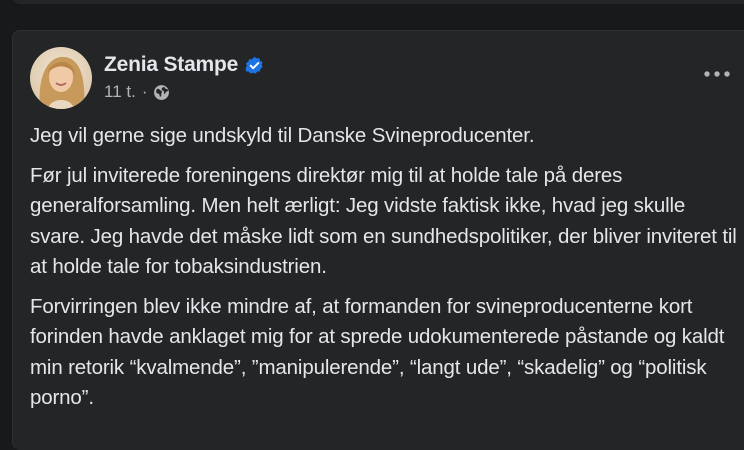 The width and height of the screenshot is (744, 450). What do you see at coordinates (378, 2) in the screenshot?
I see `previous-post-card` at bounding box center [378, 2].